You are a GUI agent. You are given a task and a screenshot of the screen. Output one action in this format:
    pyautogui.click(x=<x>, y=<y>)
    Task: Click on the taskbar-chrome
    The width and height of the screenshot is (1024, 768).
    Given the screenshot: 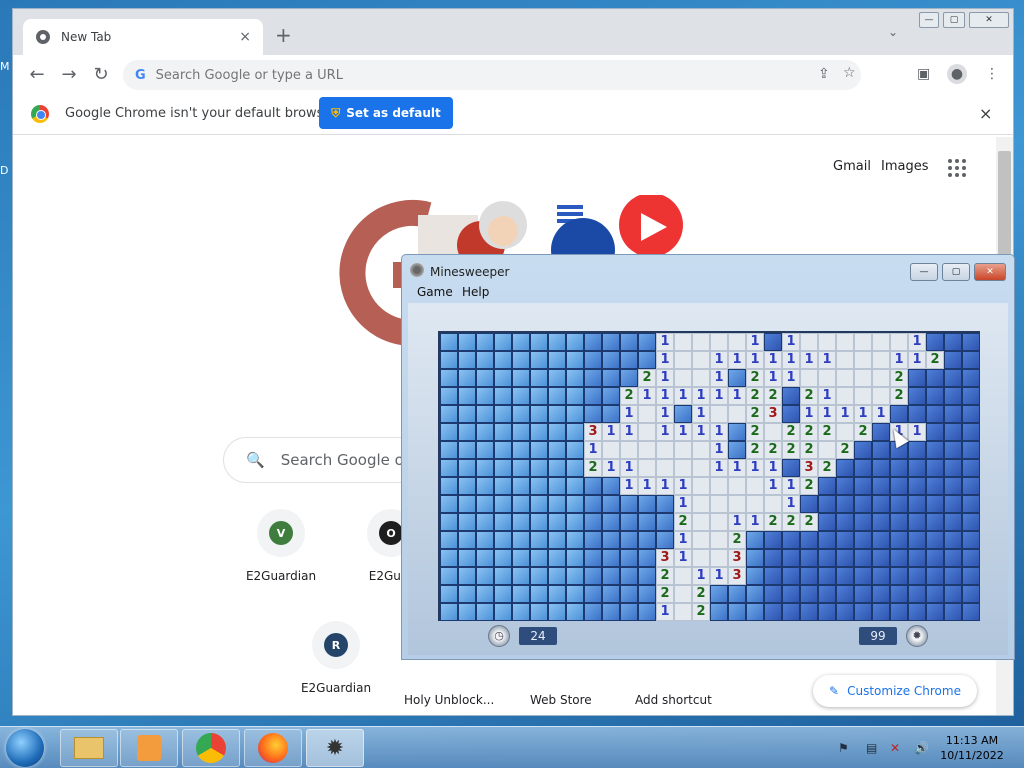 What is the action you would take?
    pyautogui.click(x=211, y=748)
    